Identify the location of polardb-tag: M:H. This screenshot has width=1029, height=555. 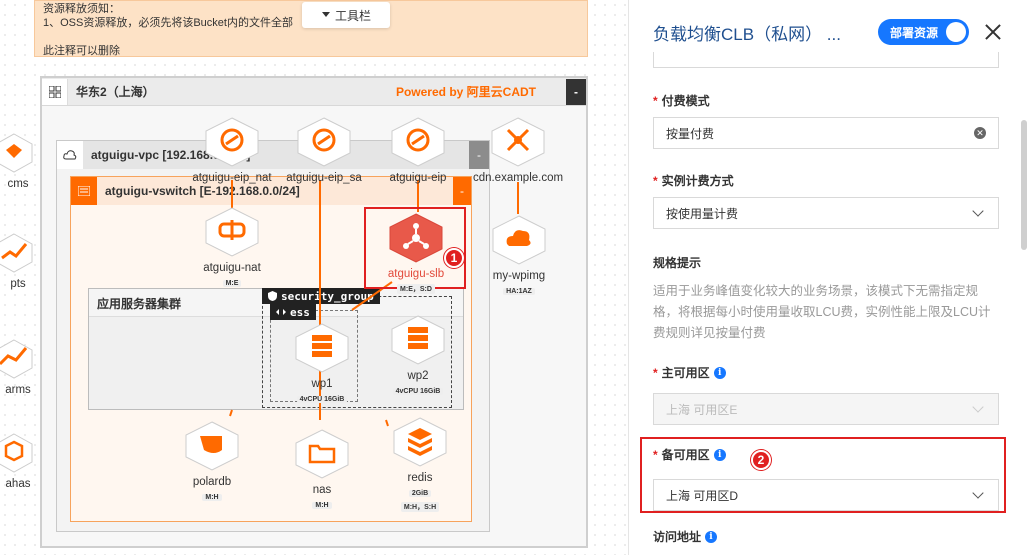
(212, 497).